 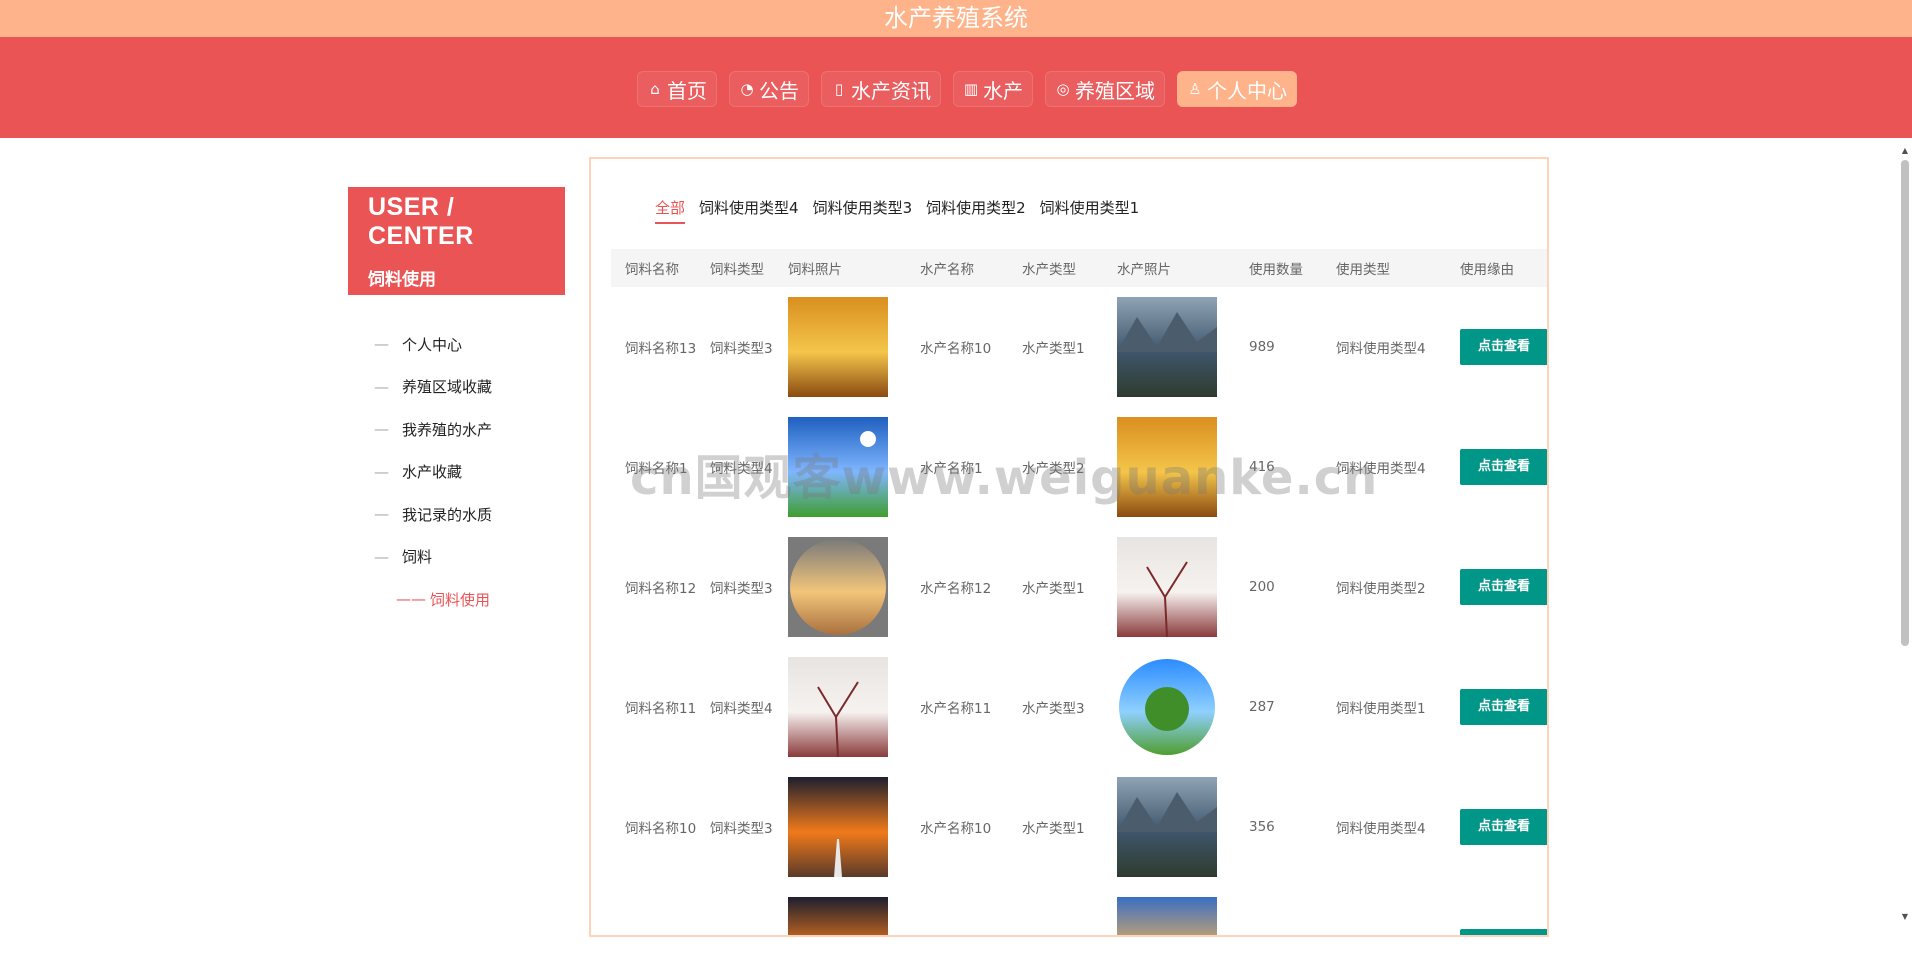 What do you see at coordinates (456, 557) in the screenshot?
I see `sidebar-item-5: — 饲料` at bounding box center [456, 557].